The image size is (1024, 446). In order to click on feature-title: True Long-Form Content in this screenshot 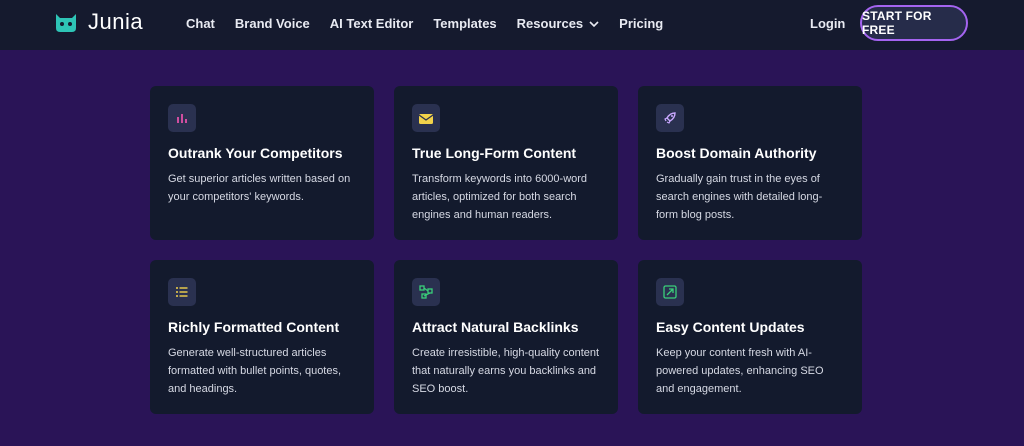, I will do `click(494, 153)`.